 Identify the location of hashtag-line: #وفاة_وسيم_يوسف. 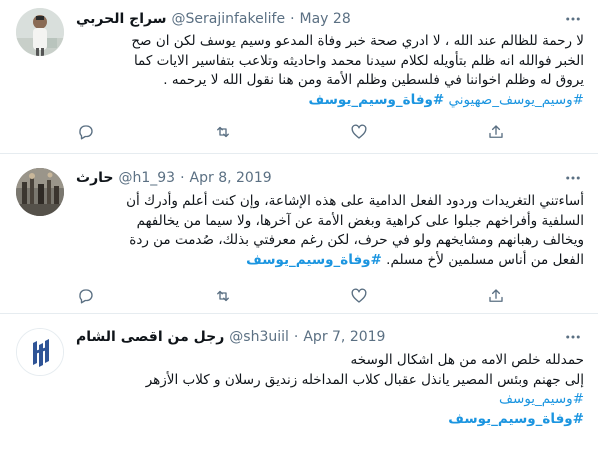
(330, 420).